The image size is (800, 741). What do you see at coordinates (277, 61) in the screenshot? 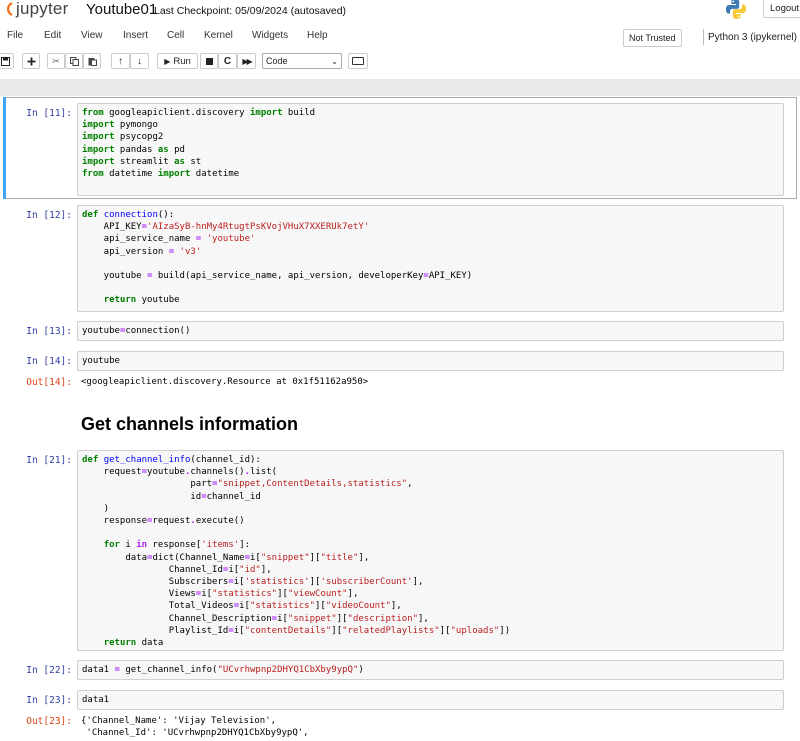
I see `cell-type-value: Code` at bounding box center [277, 61].